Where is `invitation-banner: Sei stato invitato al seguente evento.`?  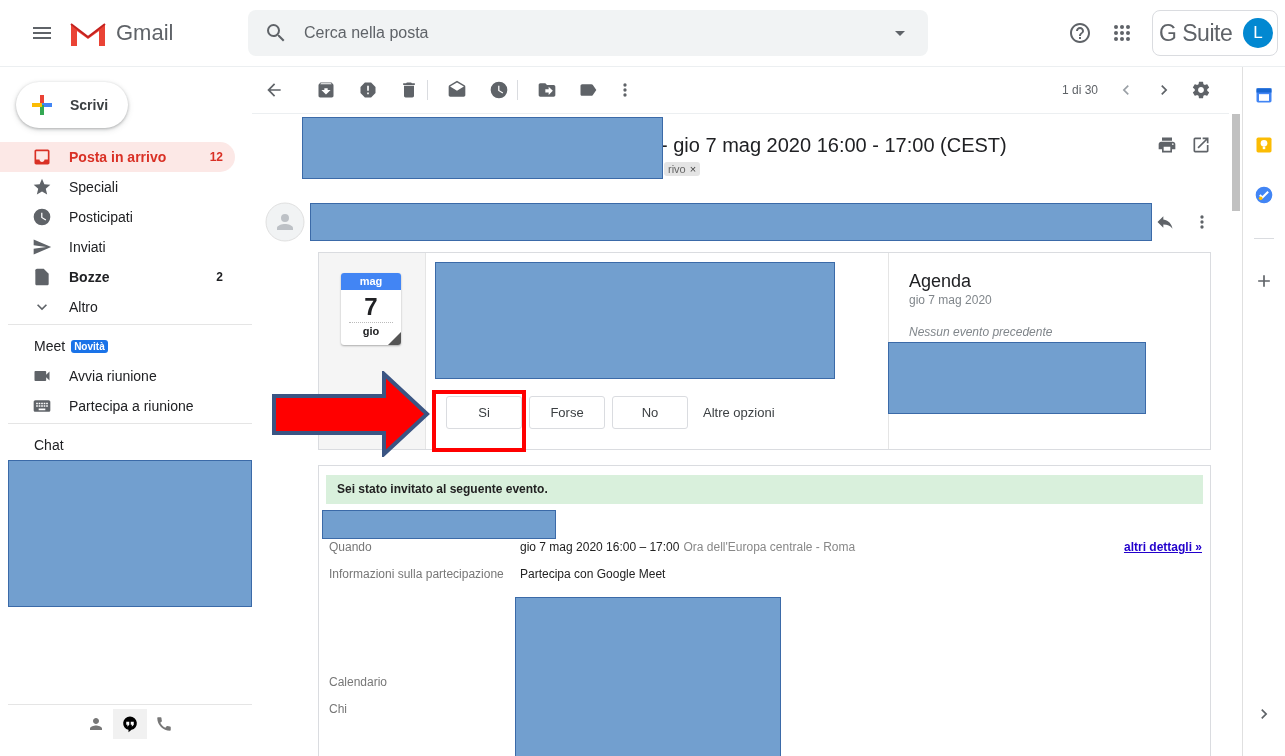 invitation-banner: Sei stato invitato al seguente evento. is located at coordinates (764, 489).